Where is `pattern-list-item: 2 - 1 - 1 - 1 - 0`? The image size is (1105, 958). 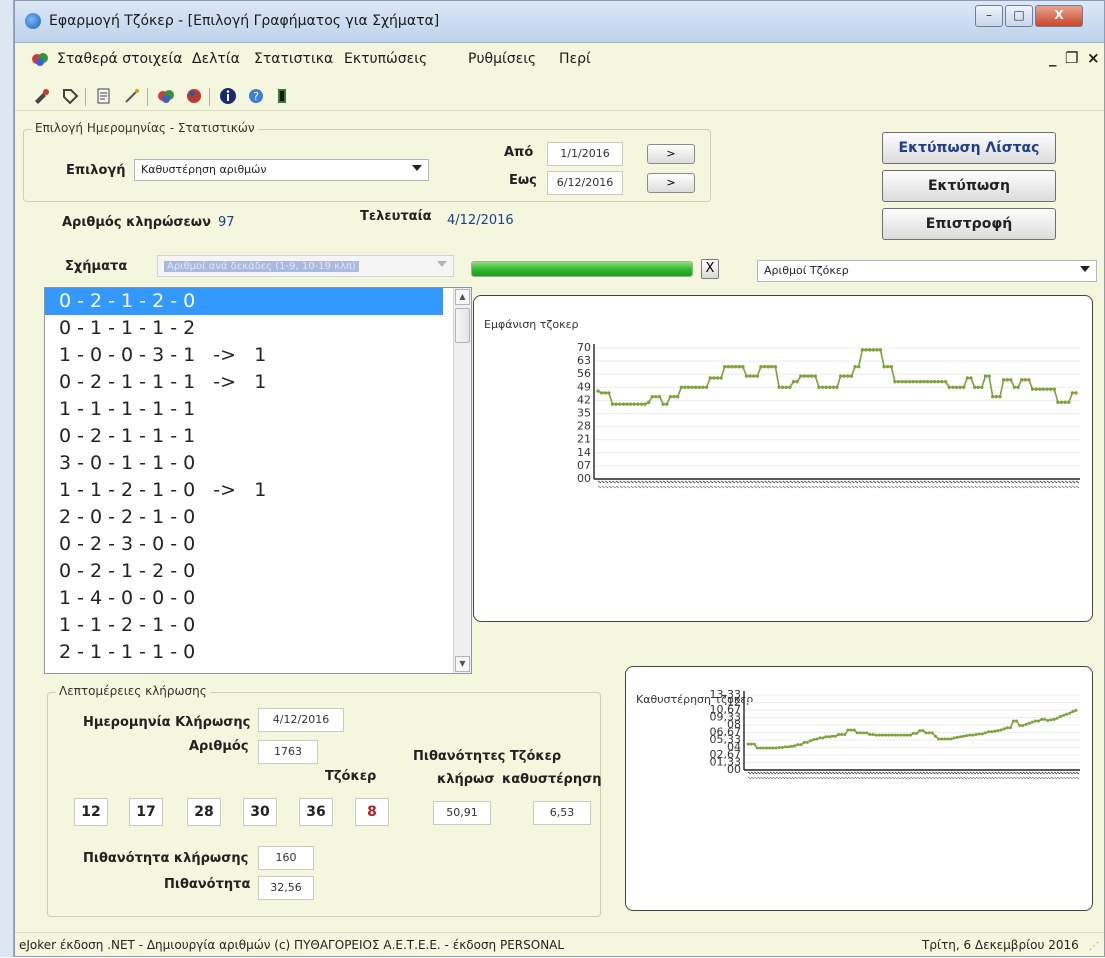 pattern-list-item: 2 - 1 - 1 - 1 - 0 is located at coordinates (244, 652).